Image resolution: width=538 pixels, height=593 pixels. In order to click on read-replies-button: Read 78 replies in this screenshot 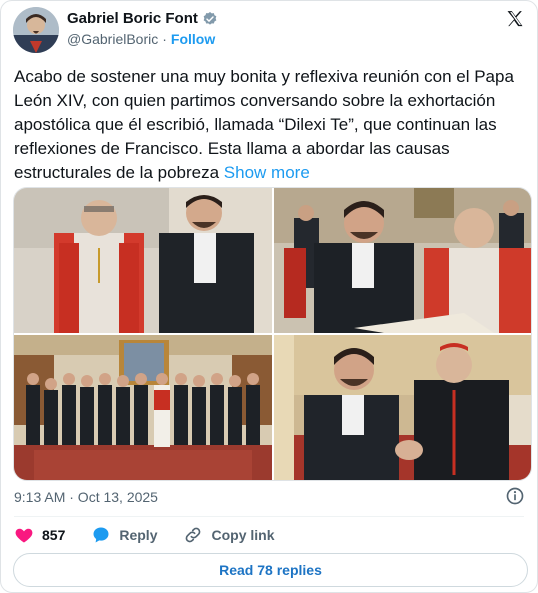, I will do `click(270, 570)`.